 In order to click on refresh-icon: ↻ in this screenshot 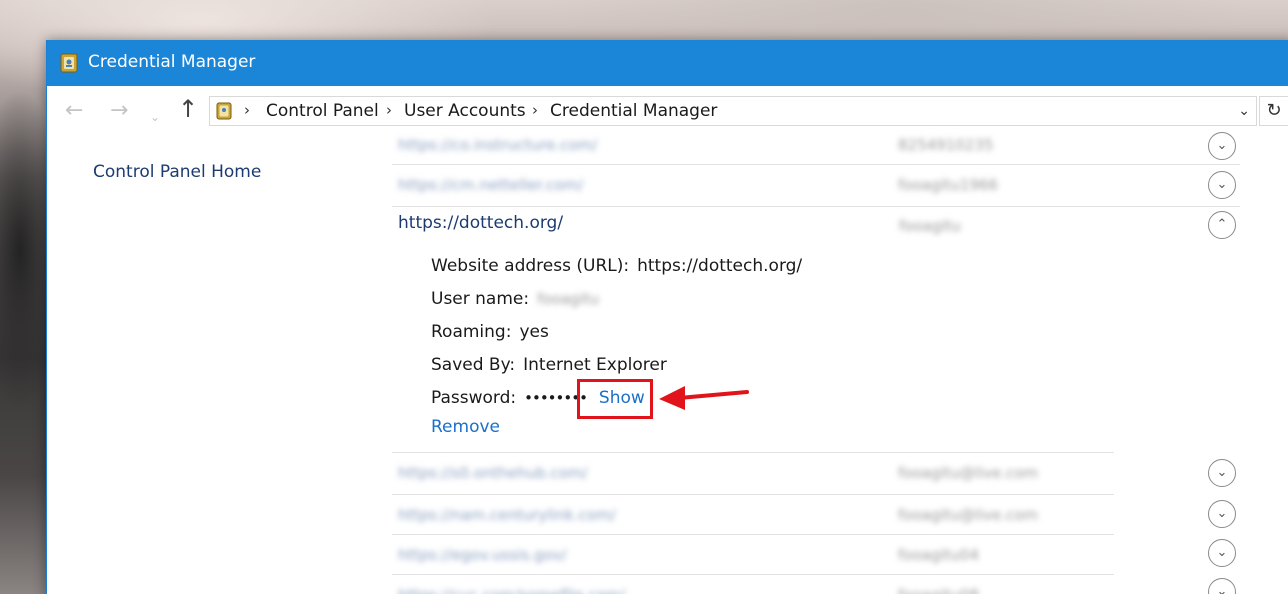, I will do `click(1273, 111)`.